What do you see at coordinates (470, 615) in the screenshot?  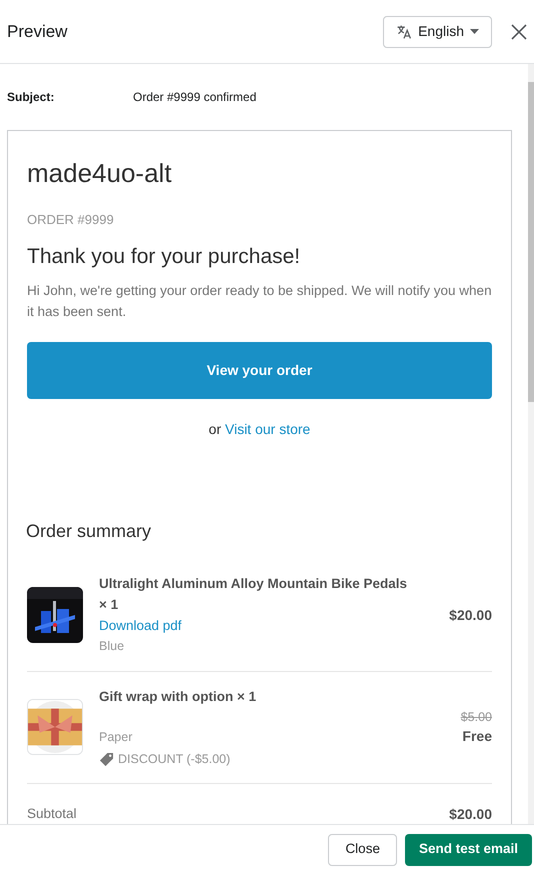 I see `item-price: $20.00` at bounding box center [470, 615].